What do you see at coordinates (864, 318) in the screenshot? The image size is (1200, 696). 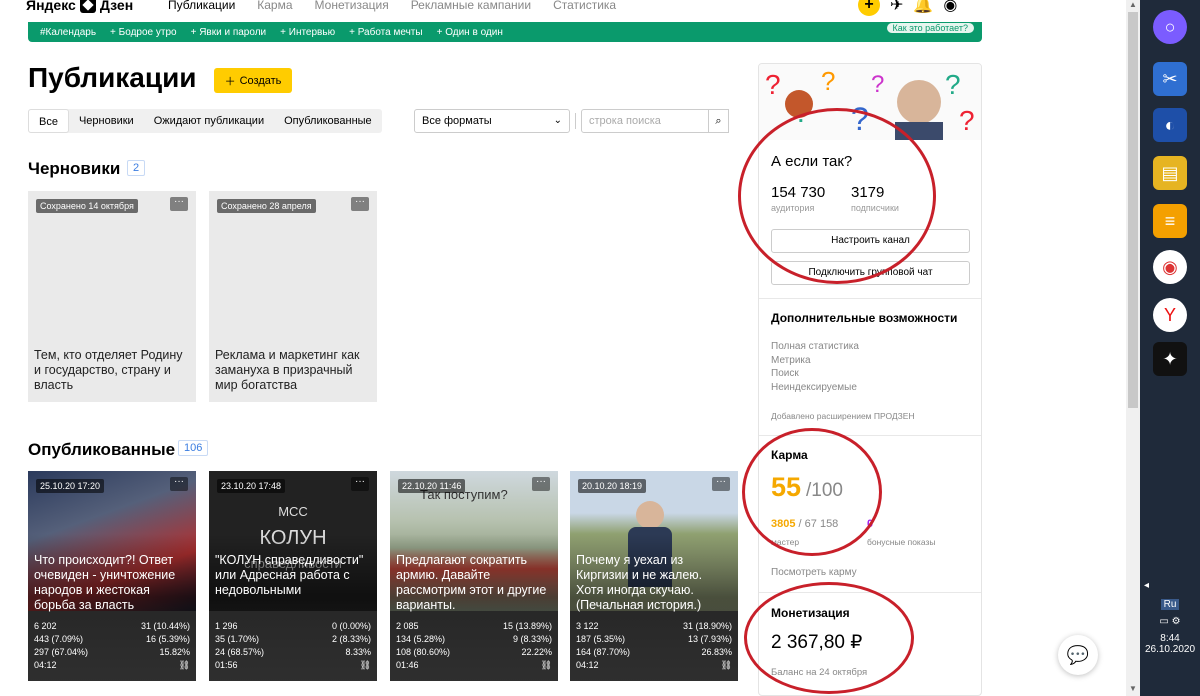 I see `extra-features-title: Дополнительные возможности` at bounding box center [864, 318].